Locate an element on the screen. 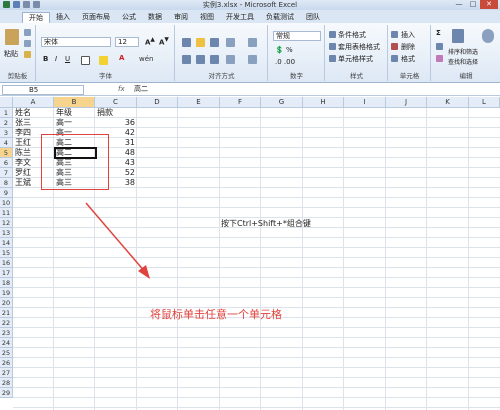  autosum-icon: Σ is located at coordinates (438, 33).